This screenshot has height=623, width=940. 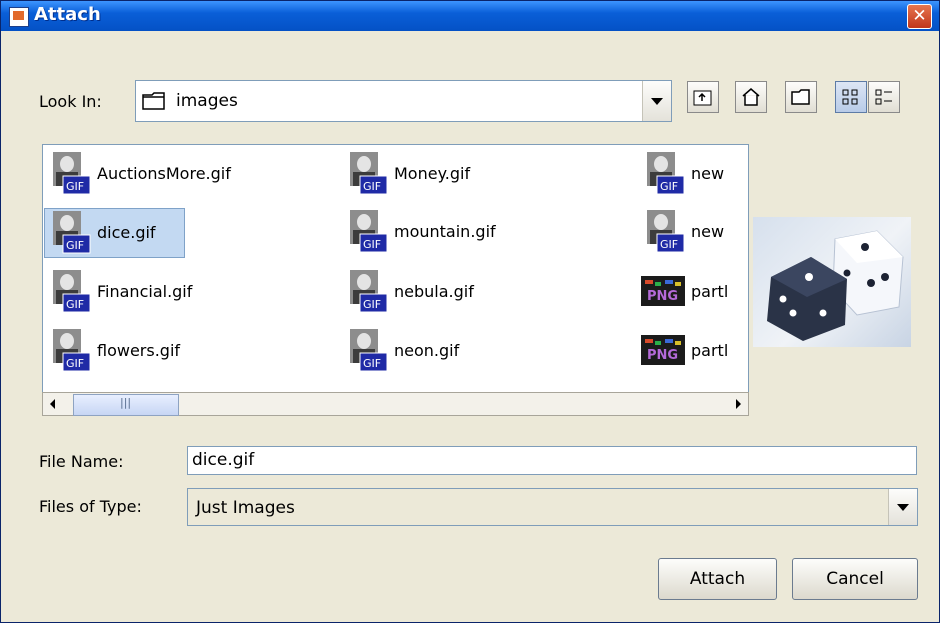 I want to click on files-of-type-combo: Just Images, so click(x=552, y=507).